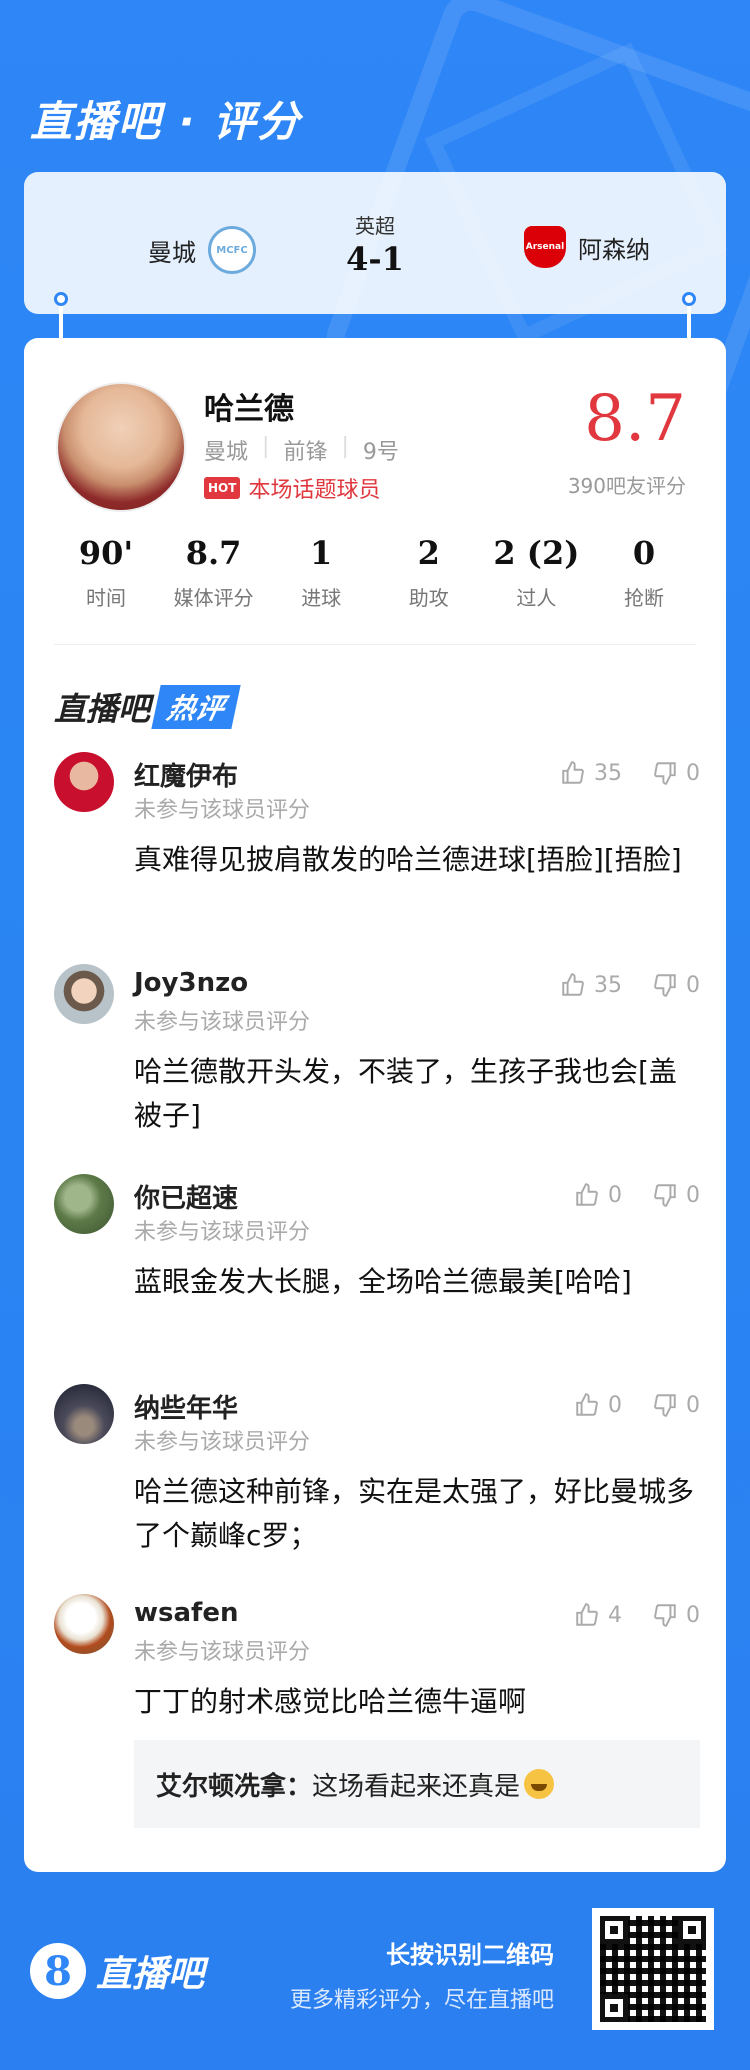 This screenshot has width=750, height=2070. Describe the element at coordinates (405, 1093) in the screenshot. I see `comment-text: 哈兰德散开头发，不装了，生孩子我也会[盖被子]` at that location.